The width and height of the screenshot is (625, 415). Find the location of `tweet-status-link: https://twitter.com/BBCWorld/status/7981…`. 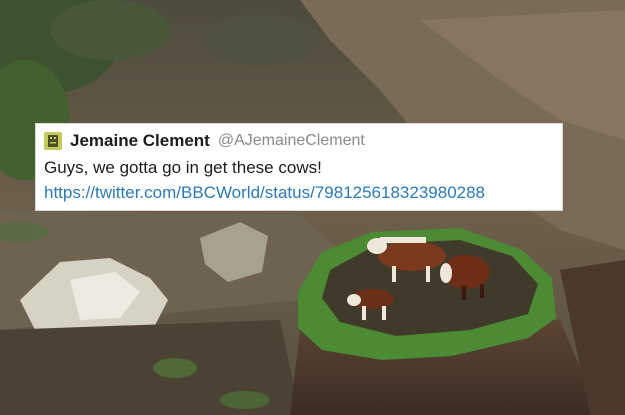

tweet-status-link: https://twitter.com/BBCWorld/status/7981… is located at coordinates (299, 193).